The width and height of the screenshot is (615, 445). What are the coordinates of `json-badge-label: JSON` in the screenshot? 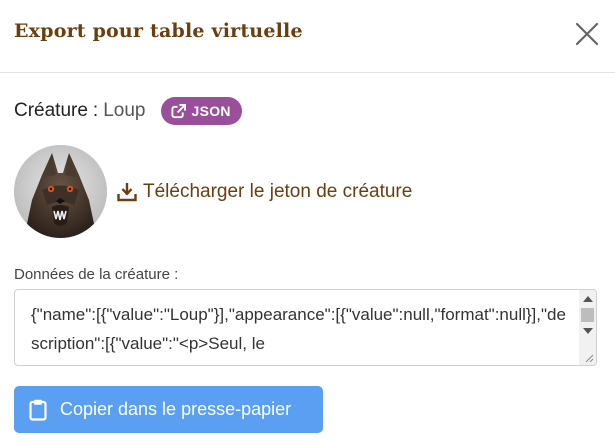 It's located at (211, 111).